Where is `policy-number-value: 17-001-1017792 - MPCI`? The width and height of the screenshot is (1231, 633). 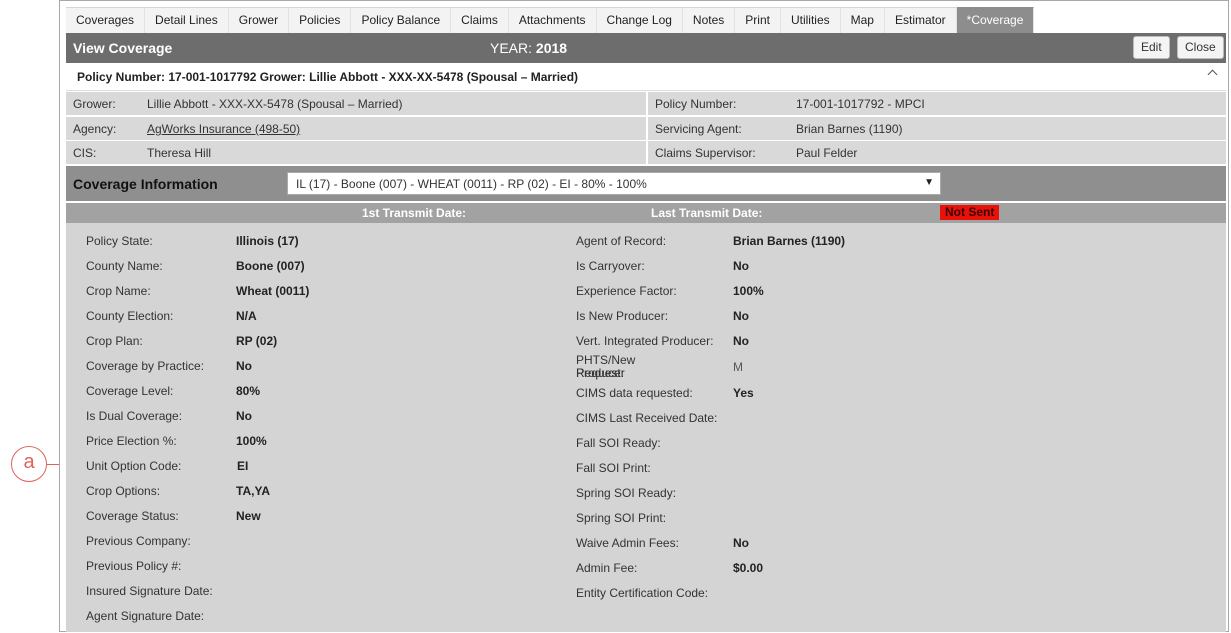
policy-number-value: 17-001-1017792 - MPCI is located at coordinates (860, 104).